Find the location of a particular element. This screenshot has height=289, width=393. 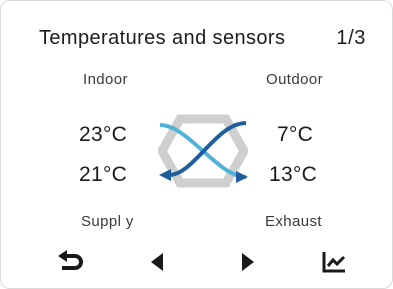

indoor-label: Indoor is located at coordinates (105, 79).